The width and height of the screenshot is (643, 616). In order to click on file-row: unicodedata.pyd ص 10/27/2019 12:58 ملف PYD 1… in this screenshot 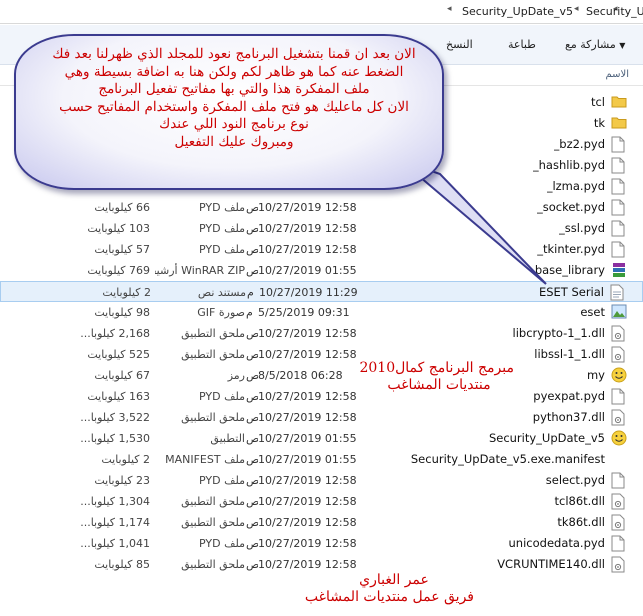, I will do `click(321, 543)`.